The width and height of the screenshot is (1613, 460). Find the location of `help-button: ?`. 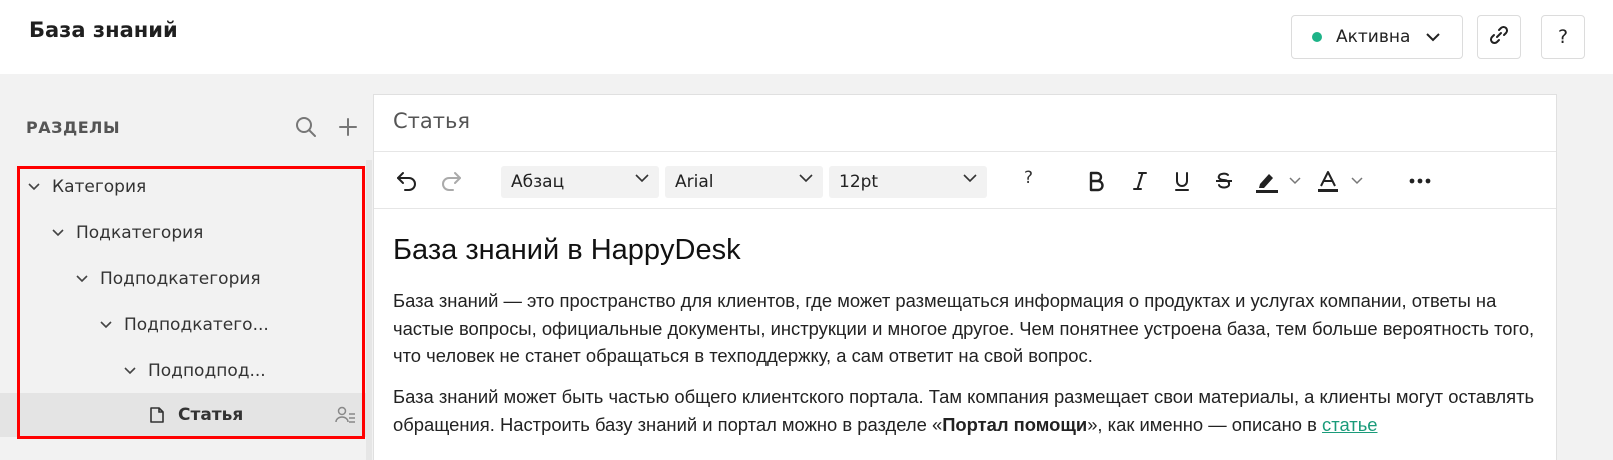

help-button: ? is located at coordinates (1563, 37).